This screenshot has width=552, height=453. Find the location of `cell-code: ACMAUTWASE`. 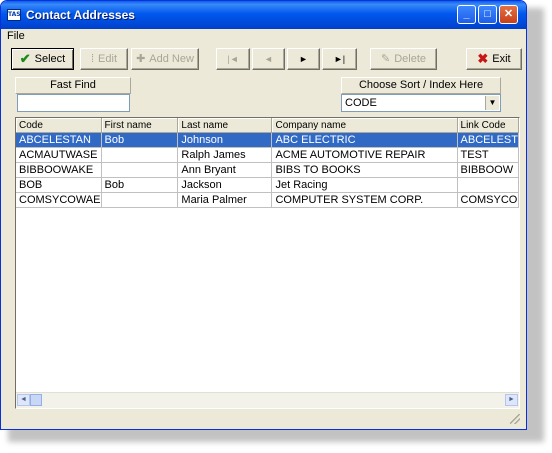

cell-code: ACMAUTWASE is located at coordinates (59, 155).